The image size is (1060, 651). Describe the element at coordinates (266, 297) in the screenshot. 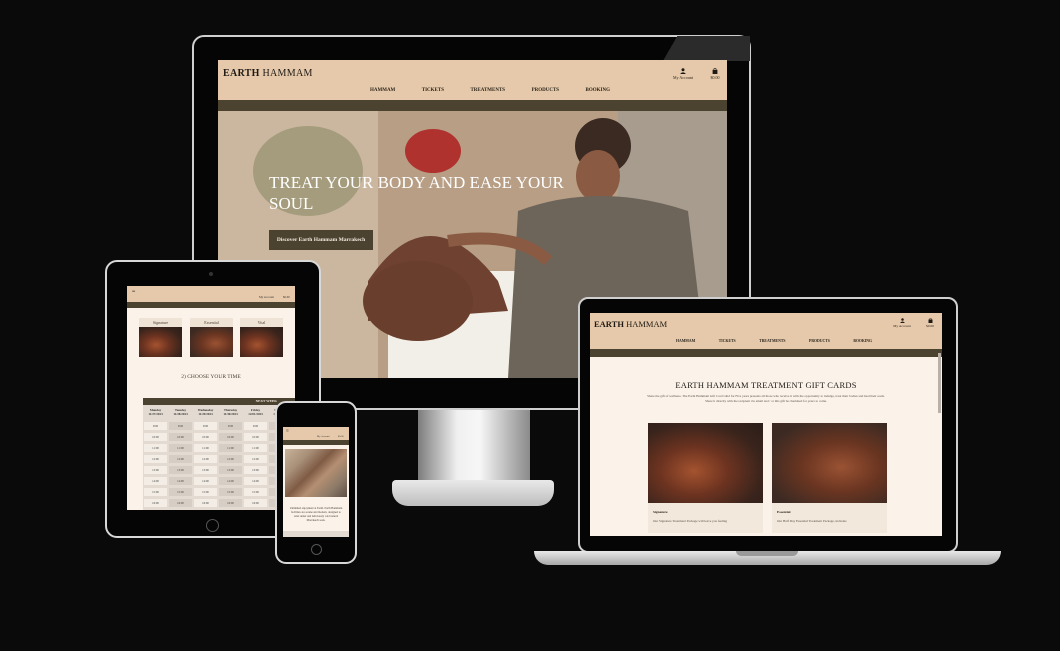

I see `tablet-account-label: My Account` at that location.